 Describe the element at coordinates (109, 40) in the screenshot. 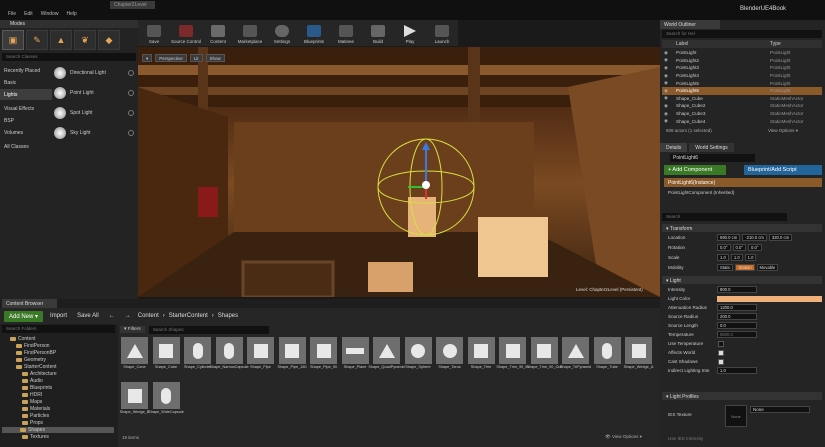

I see `geometry-mode-icon: ◆` at that location.